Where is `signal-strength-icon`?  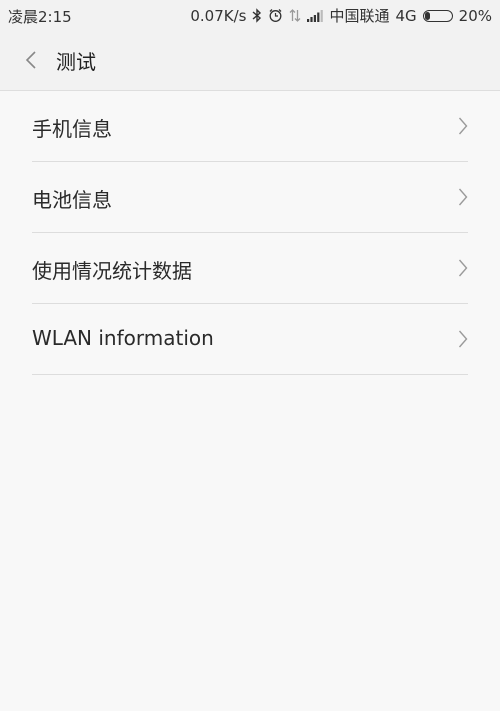 signal-strength-icon is located at coordinates (315, 15).